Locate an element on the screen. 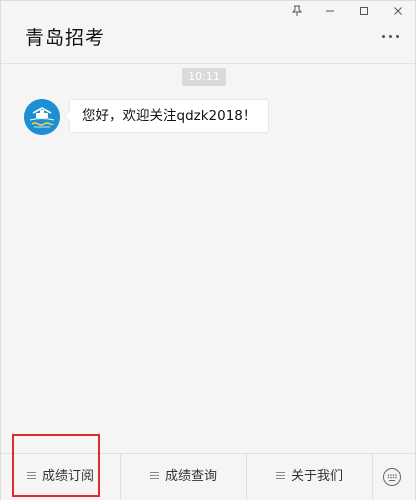 The height and width of the screenshot is (500, 416). pin-icon is located at coordinates (297, 13).